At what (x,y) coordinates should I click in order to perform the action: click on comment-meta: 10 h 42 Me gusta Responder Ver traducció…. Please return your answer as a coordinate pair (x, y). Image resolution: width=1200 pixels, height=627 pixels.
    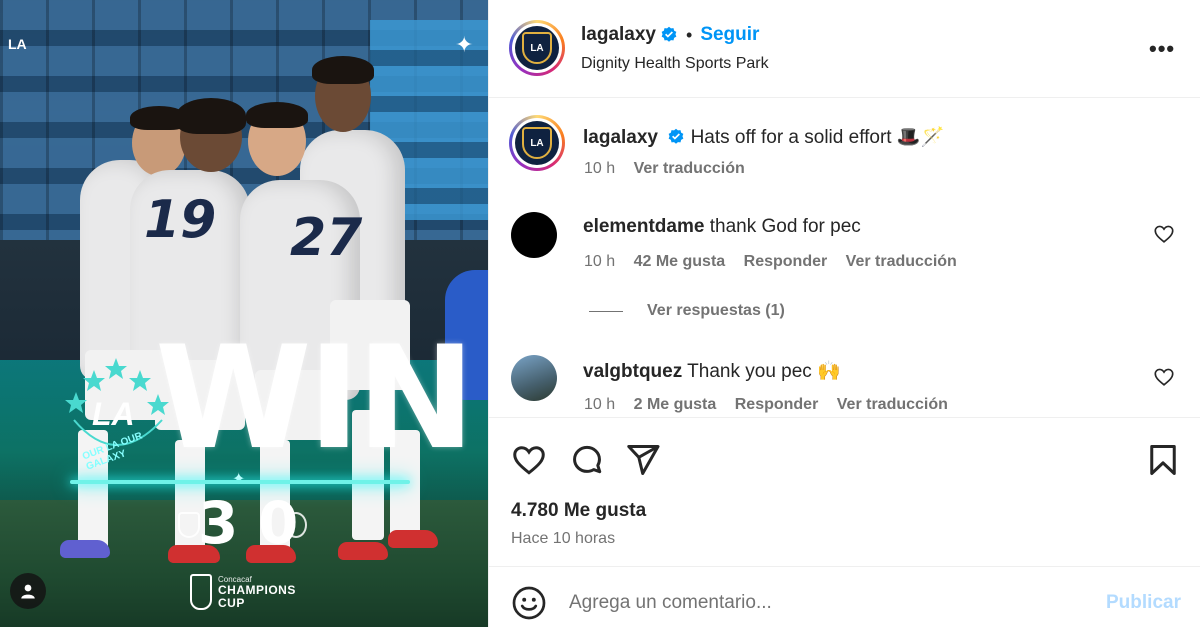
    Looking at the image, I should click on (777, 262).